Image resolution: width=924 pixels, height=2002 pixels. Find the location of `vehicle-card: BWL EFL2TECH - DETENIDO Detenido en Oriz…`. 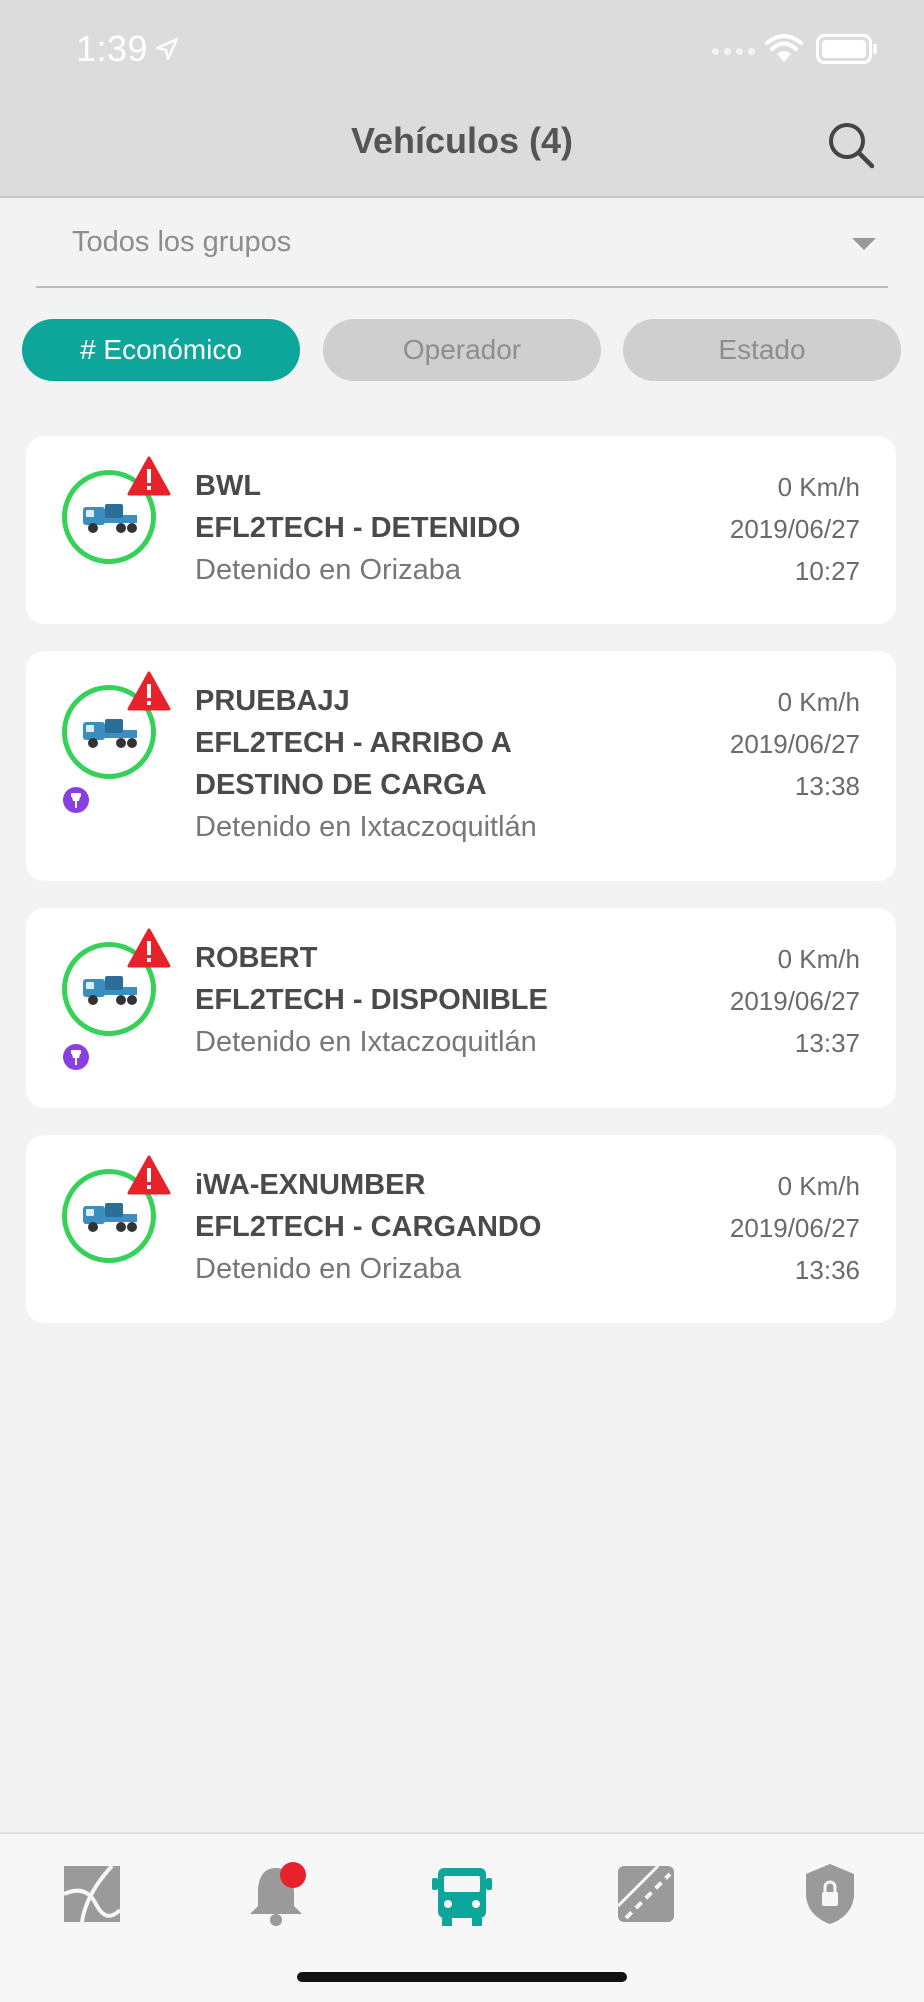

vehicle-card: BWL EFL2TECH - DETENIDO Detenido en Oriz… is located at coordinates (461, 530).